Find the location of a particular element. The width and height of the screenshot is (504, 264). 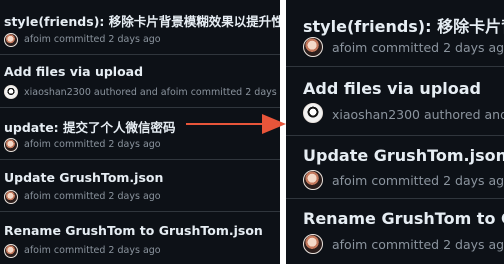

arrow-head is located at coordinates (274, 124).